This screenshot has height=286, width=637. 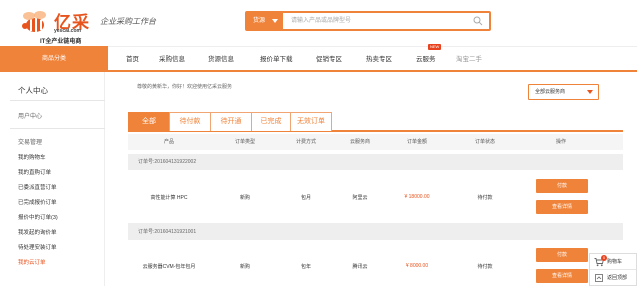 I want to click on order-number: 订单号:201604131922002, so click(x=167, y=162).